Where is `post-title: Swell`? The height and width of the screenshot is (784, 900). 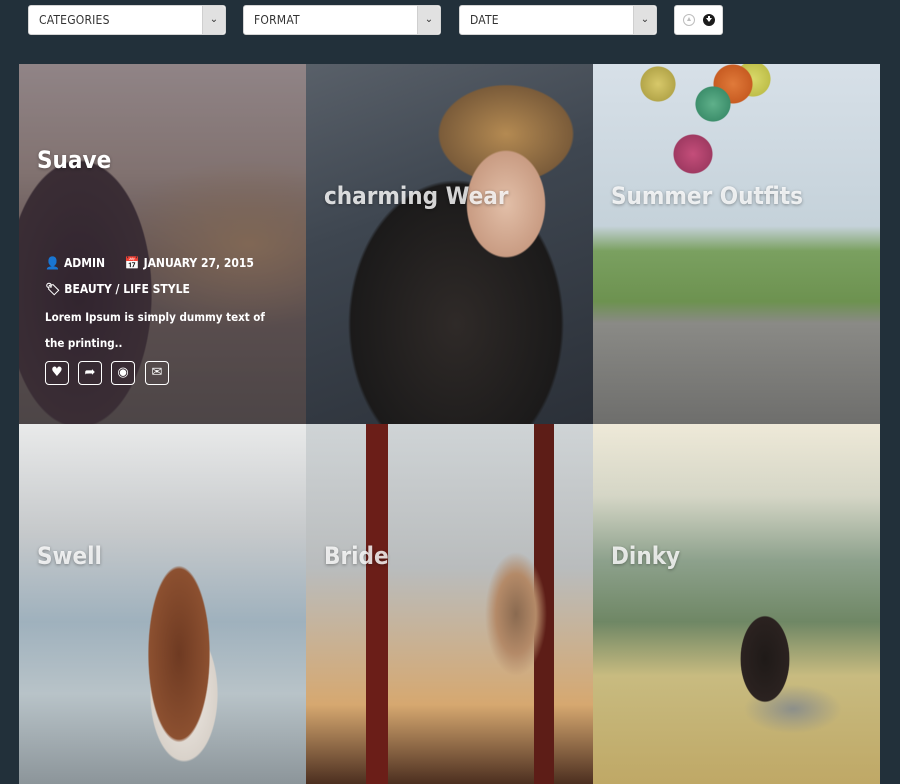
post-title: Swell is located at coordinates (69, 556).